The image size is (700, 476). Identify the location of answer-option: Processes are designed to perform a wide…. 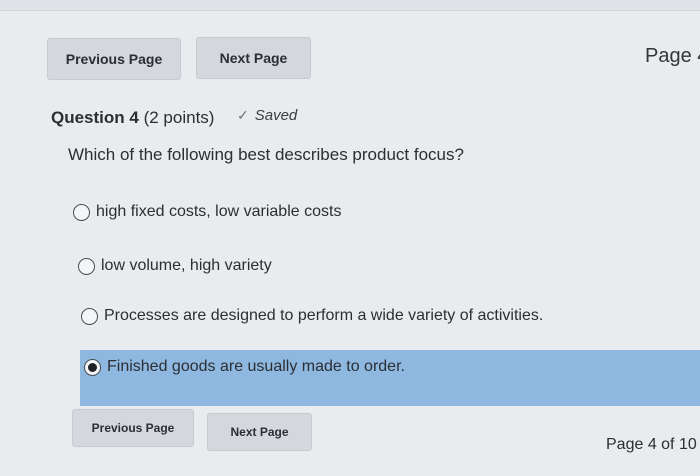
(312, 316).